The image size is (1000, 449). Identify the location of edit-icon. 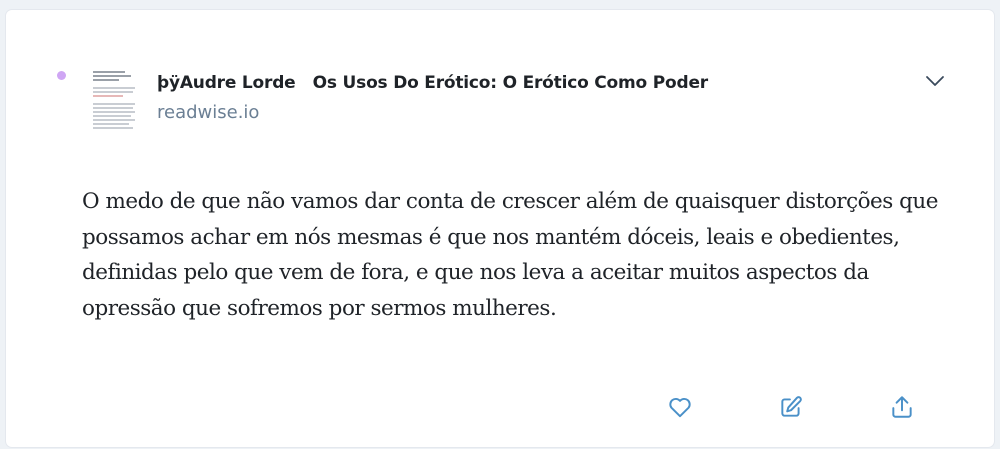
(791, 407).